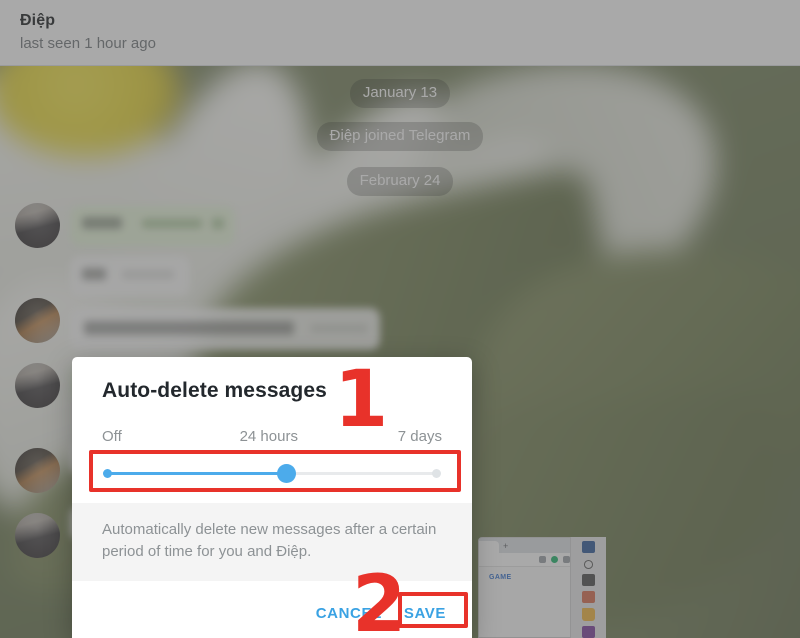  Describe the element at coordinates (268, 436) in the screenshot. I see `slider-label-24-hours: 24 hours` at that location.